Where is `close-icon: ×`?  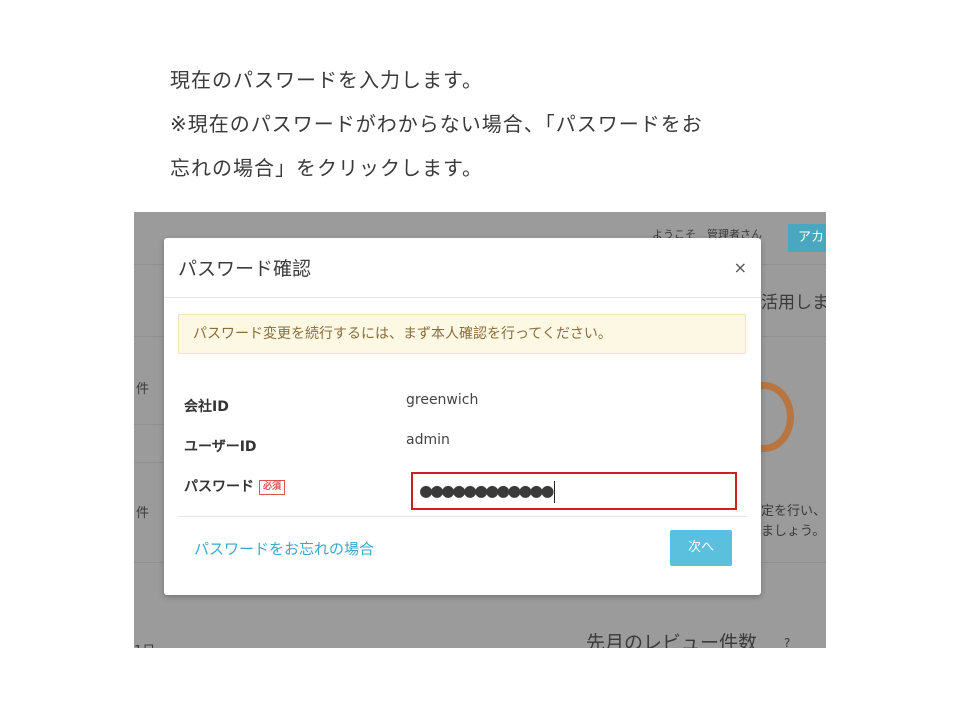
close-icon: × is located at coordinates (740, 267).